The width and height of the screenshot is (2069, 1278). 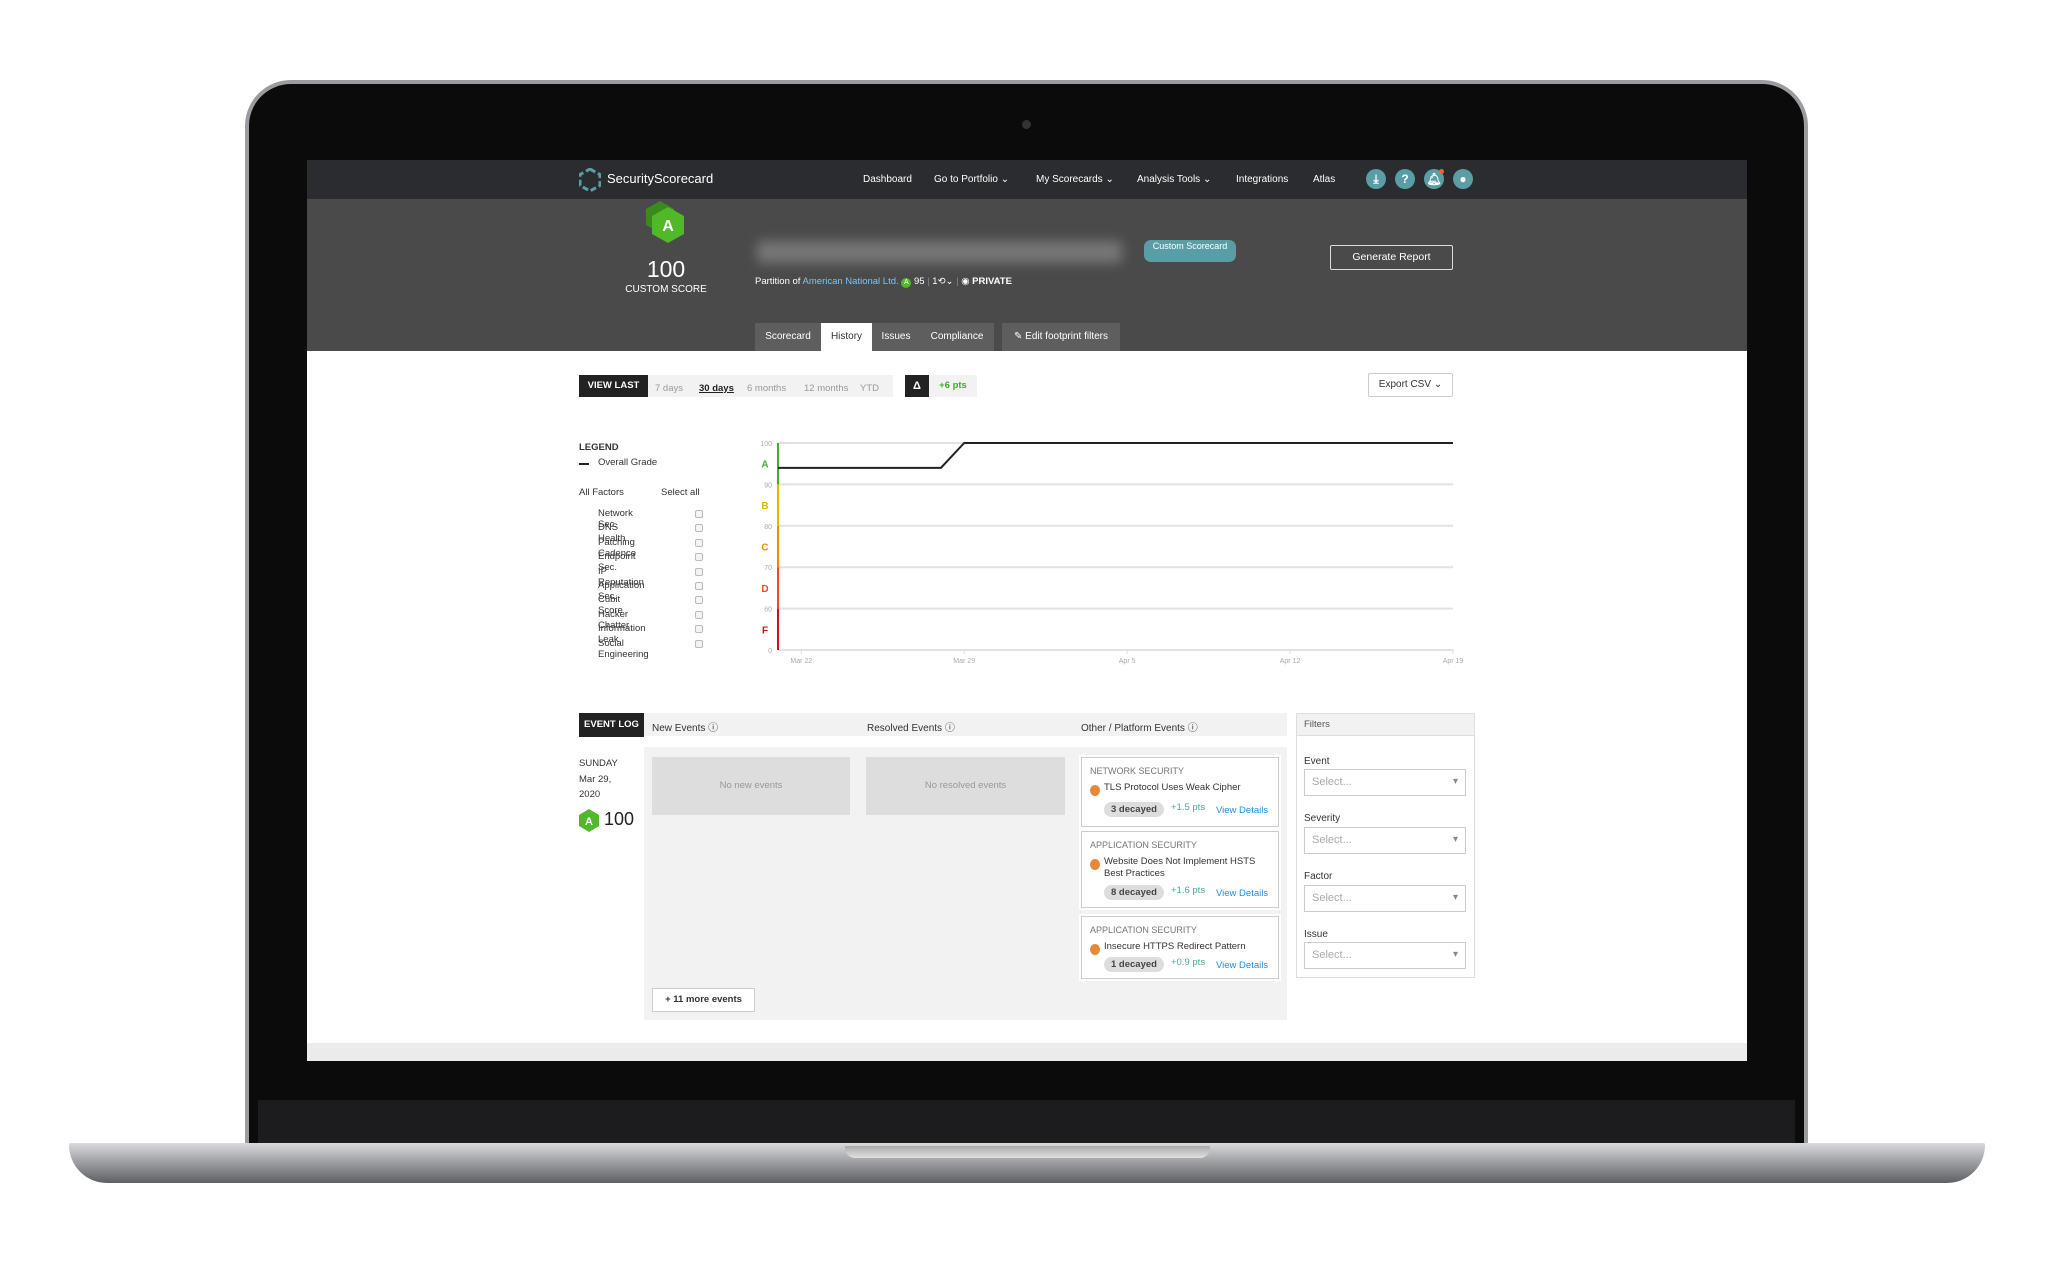 What do you see at coordinates (1075, 179) in the screenshot?
I see `nav-my-scorecards: My Scorecards ⌄` at bounding box center [1075, 179].